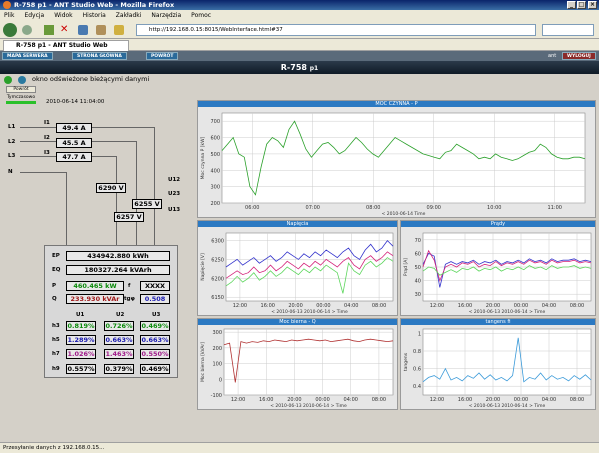 Image resolution: width=599 pixels, height=453 pixels. Describe the element at coordinates (406, 361) in the screenshot. I see `y-axis-label: tangens` at that location.